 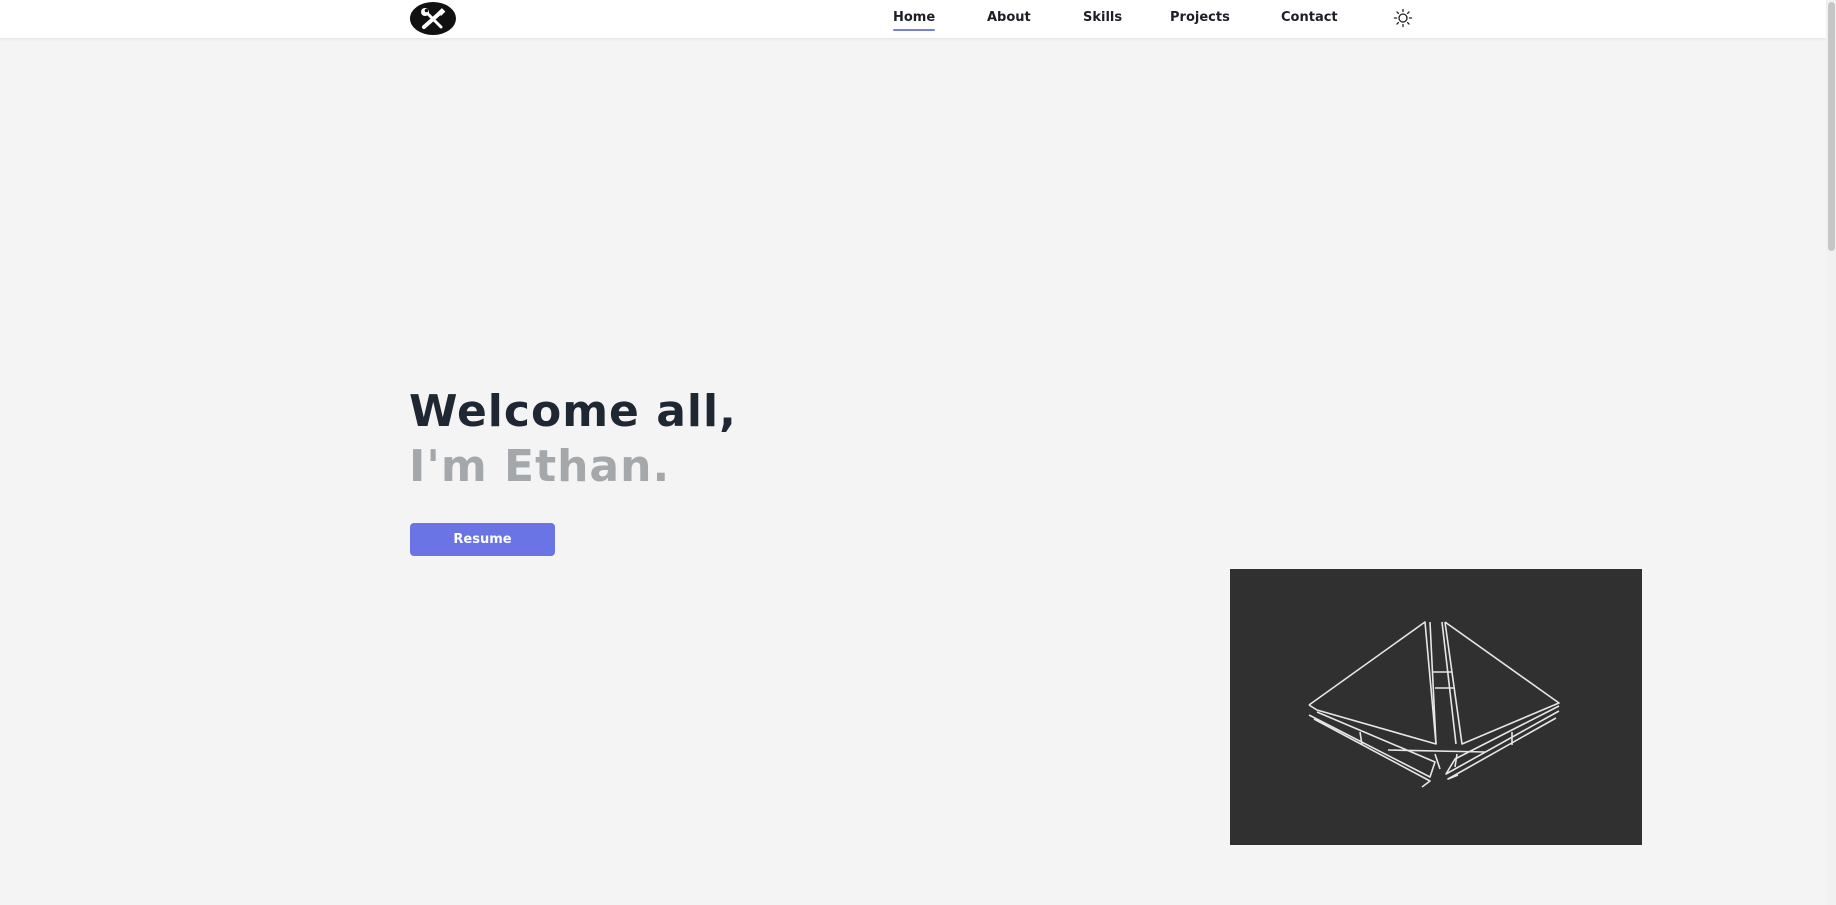 I want to click on theme-toggle-button, so click(x=1403, y=18).